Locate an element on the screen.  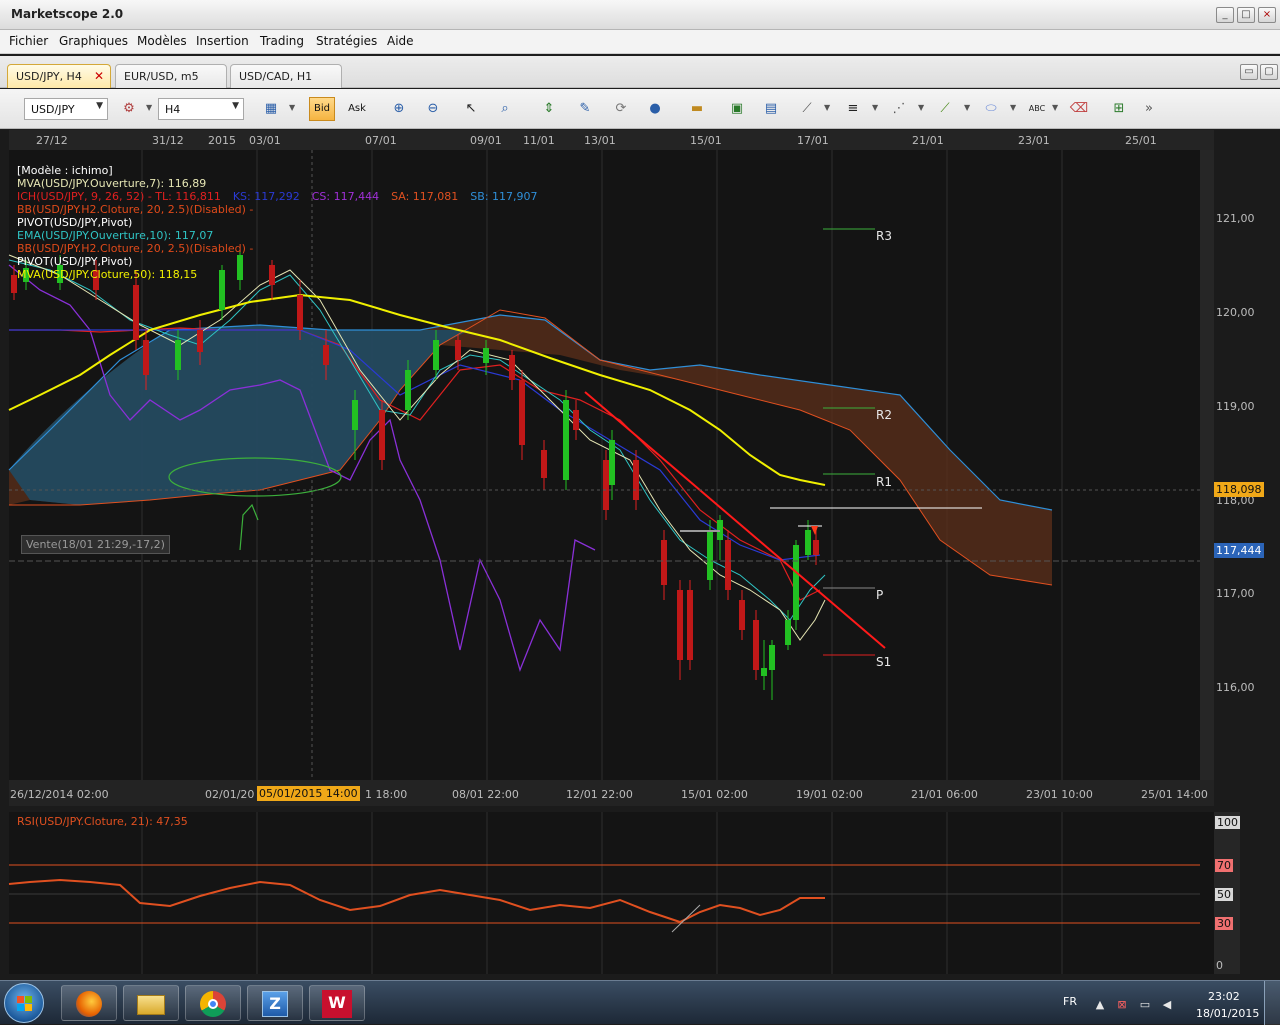
clock-date: 18/01/2015 is located at coordinates (1227, 1013).